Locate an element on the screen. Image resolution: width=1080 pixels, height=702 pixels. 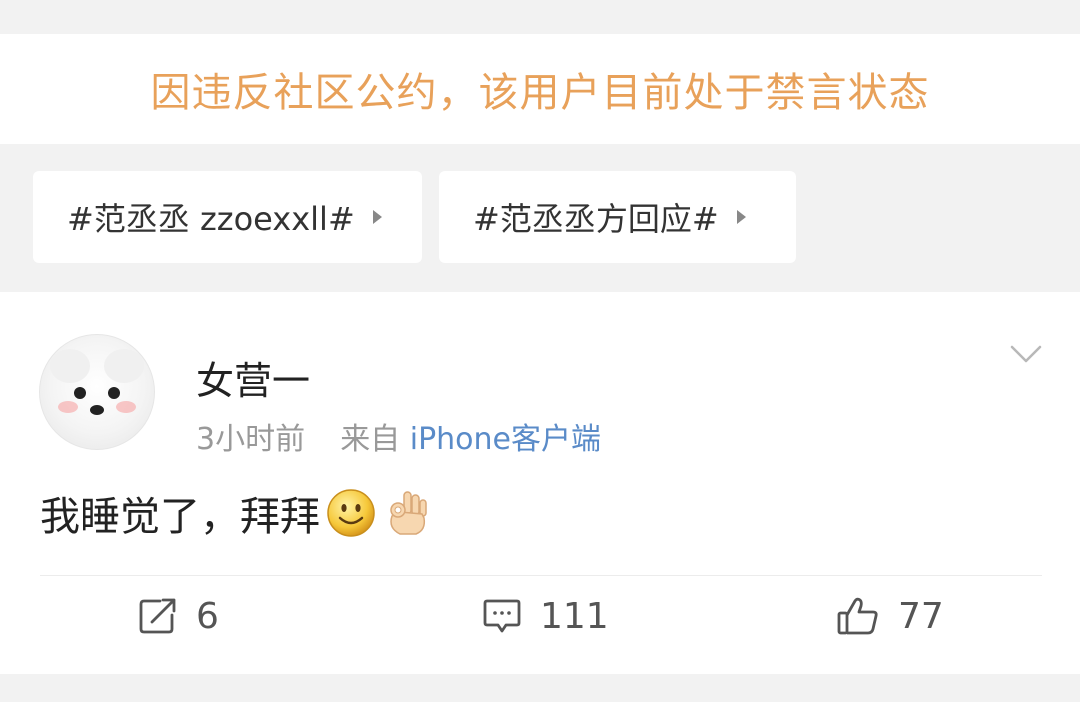
like-count: 77 is located at coordinates (921, 616).